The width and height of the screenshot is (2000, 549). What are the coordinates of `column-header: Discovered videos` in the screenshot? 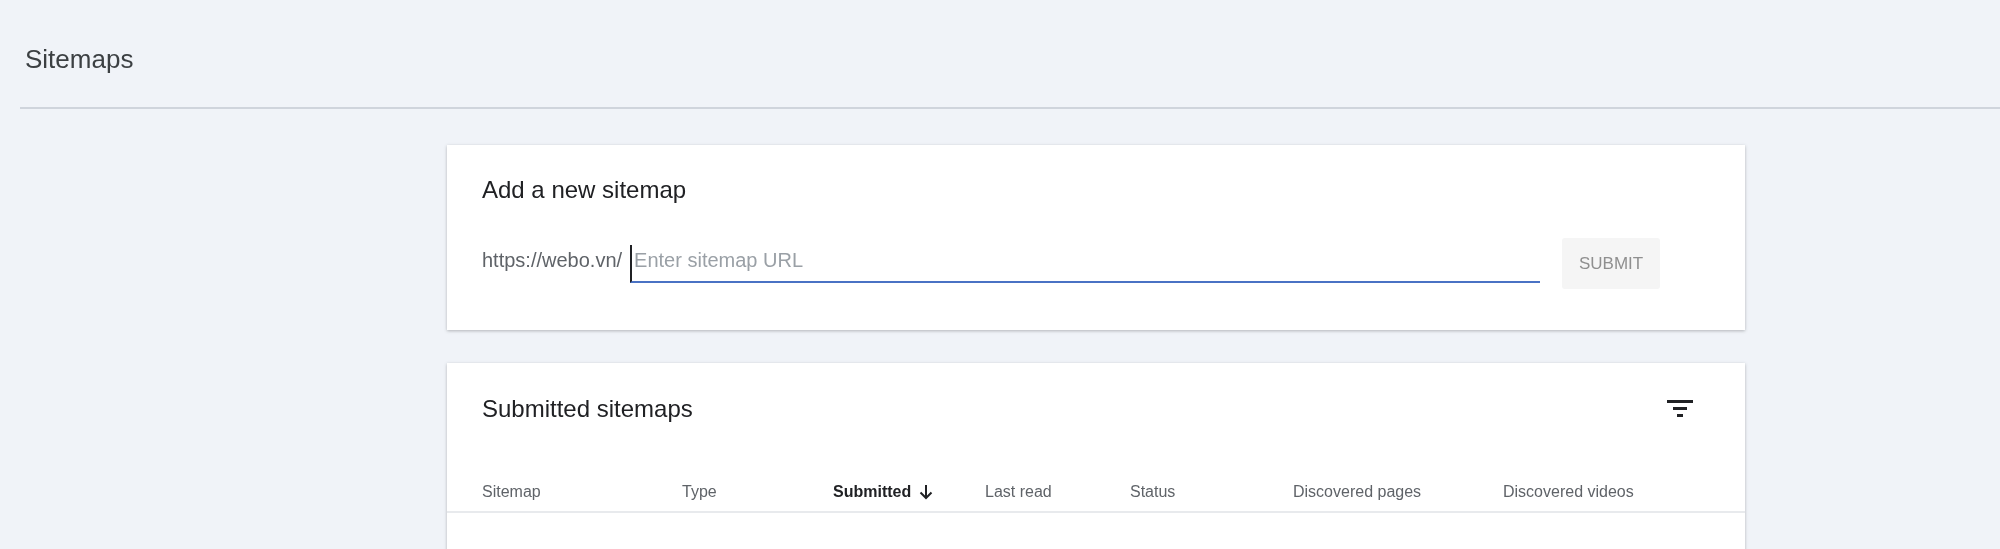 It's located at (1568, 492).